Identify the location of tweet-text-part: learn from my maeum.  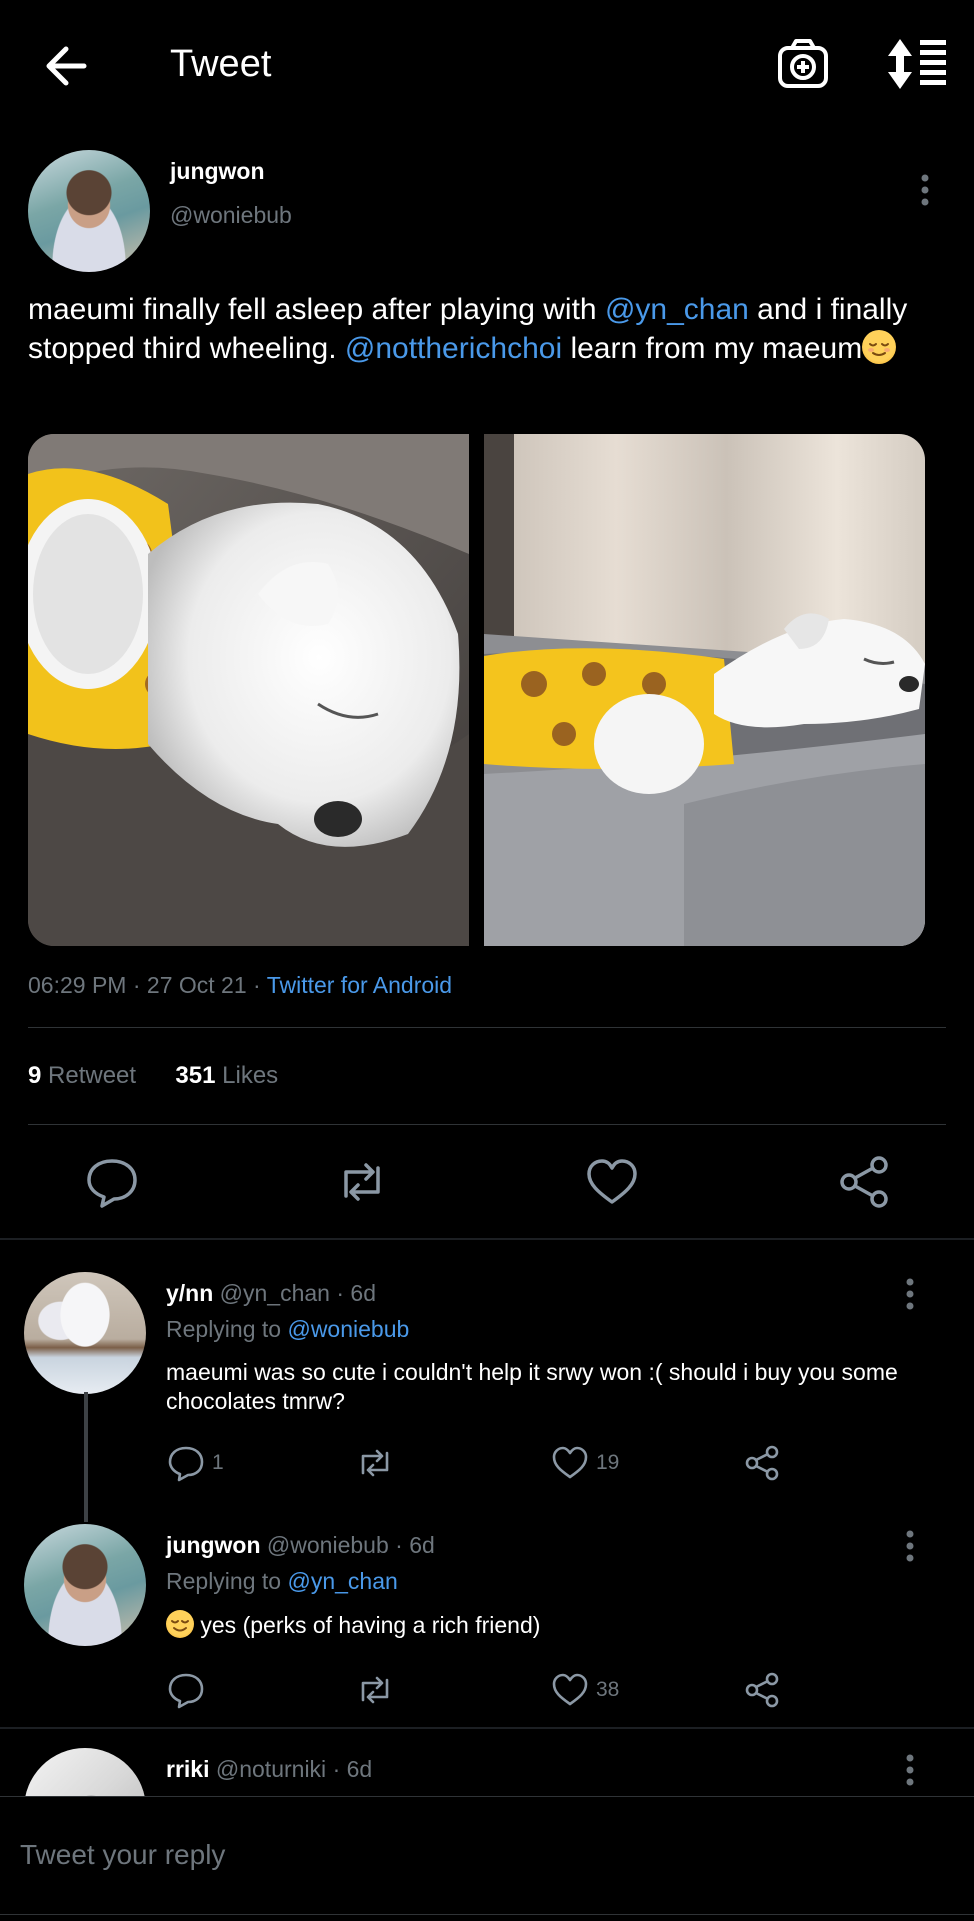
(712, 348).